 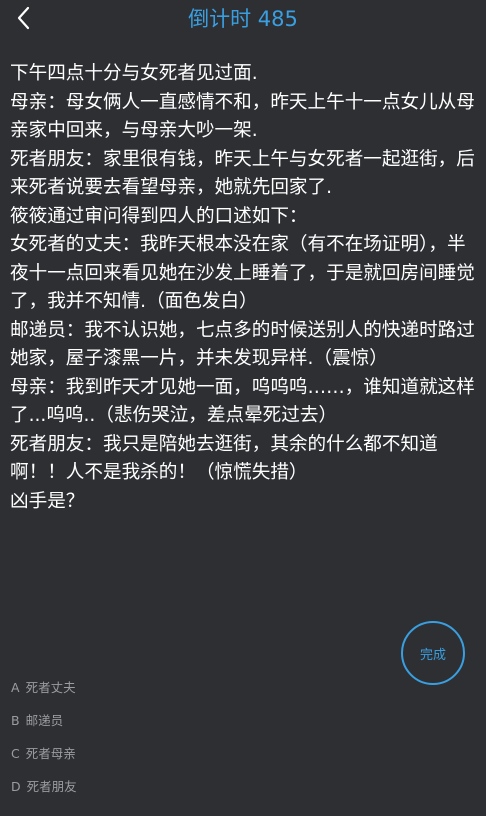 What do you see at coordinates (44, 720) in the screenshot?
I see `option-text: 邮递员` at bounding box center [44, 720].